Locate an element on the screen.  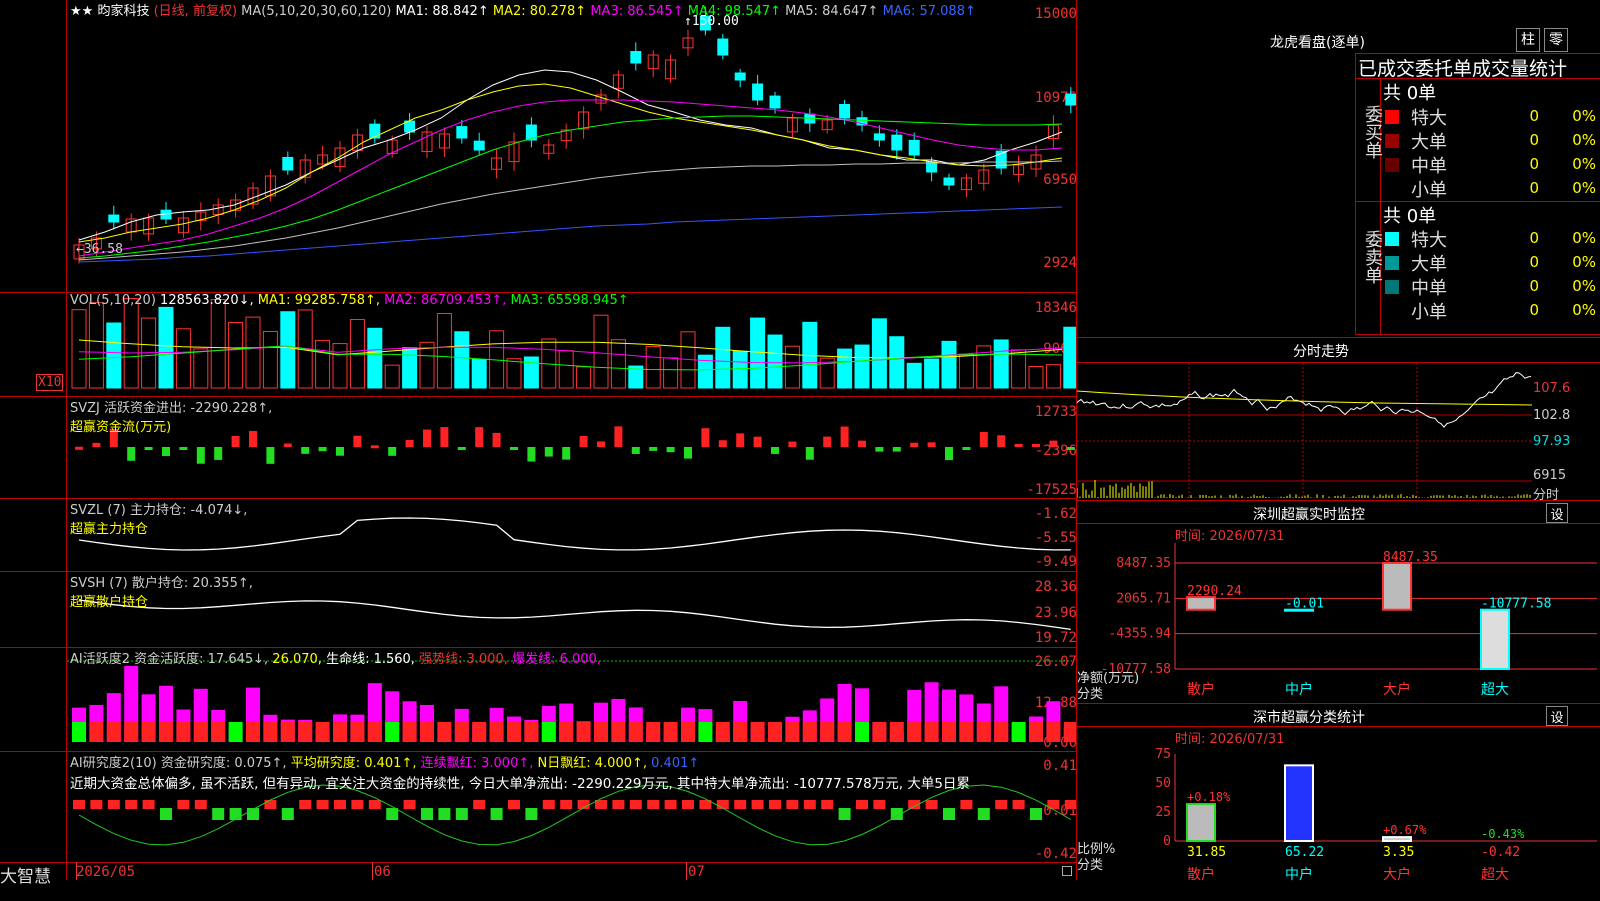
ma-params: MA(5,10,20,30,60,120) is located at coordinates (316, 11).